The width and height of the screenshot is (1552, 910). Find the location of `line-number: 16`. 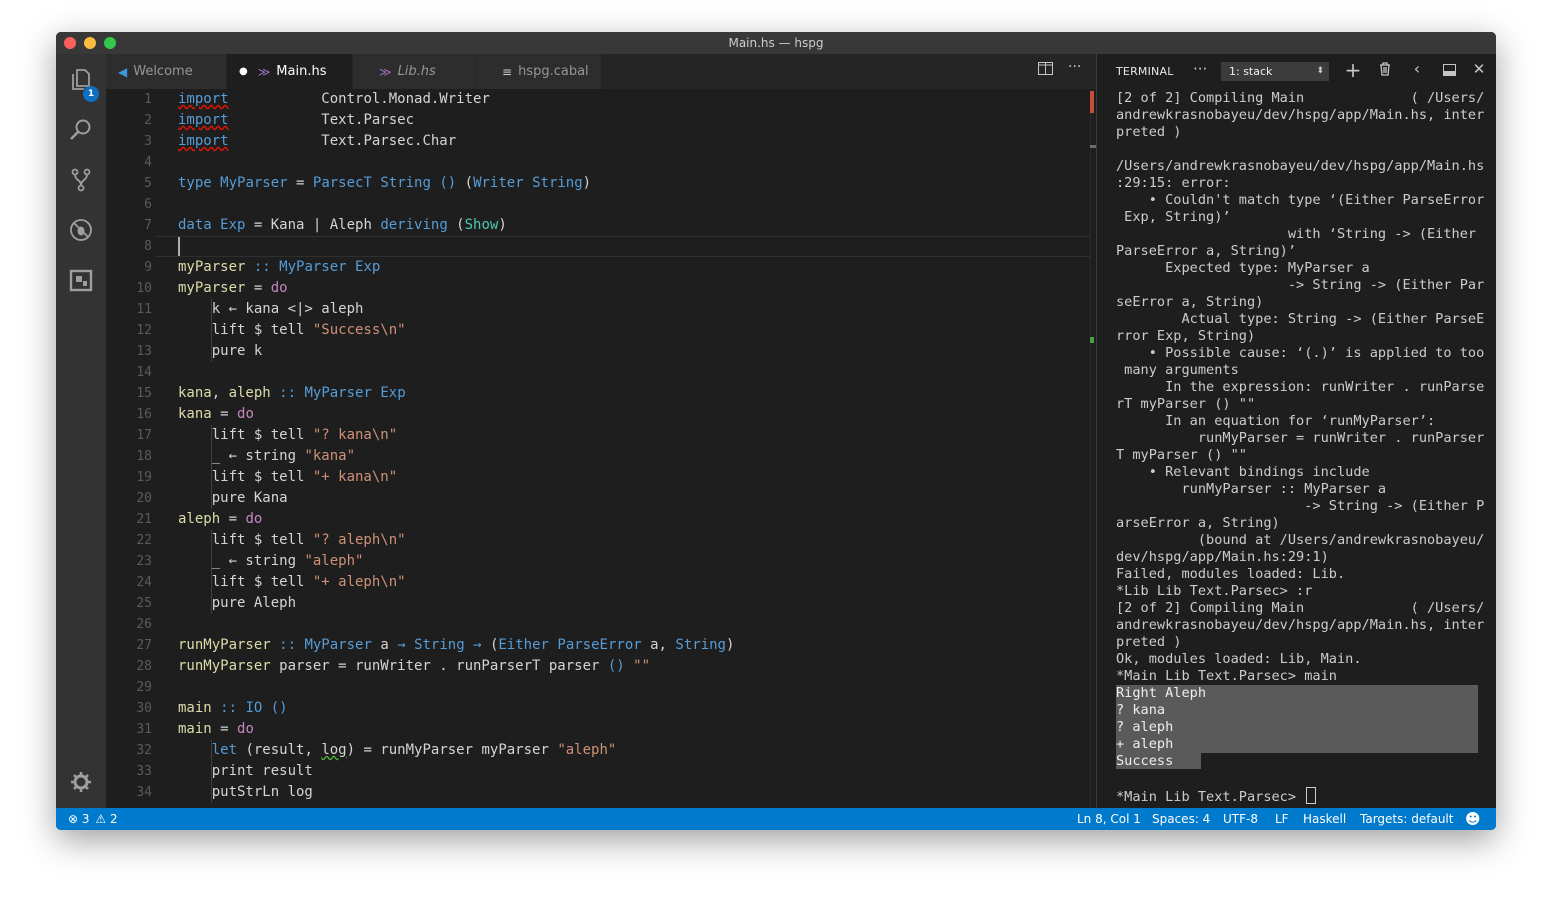

line-number: 16 is located at coordinates (144, 414).